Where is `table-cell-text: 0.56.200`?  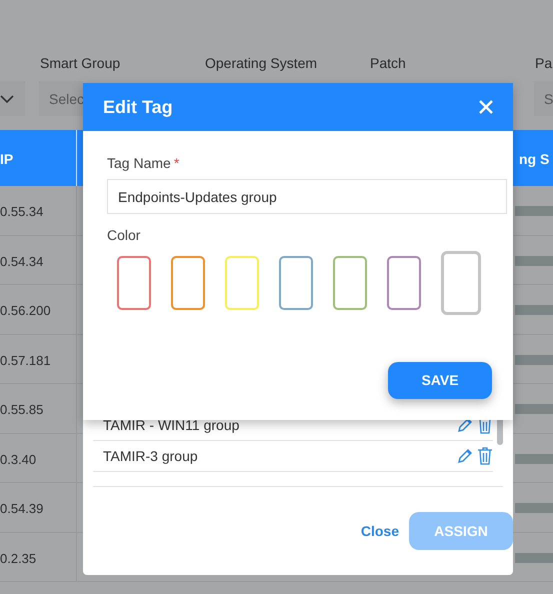 table-cell-text: 0.56.200 is located at coordinates (25, 311).